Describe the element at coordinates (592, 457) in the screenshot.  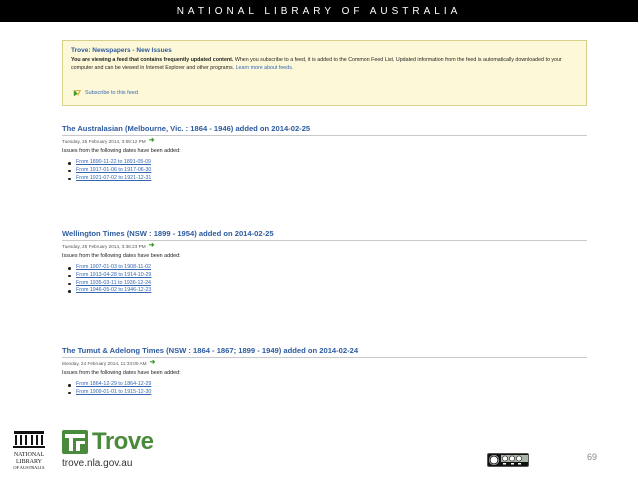
I see `page-number: 69` at that location.